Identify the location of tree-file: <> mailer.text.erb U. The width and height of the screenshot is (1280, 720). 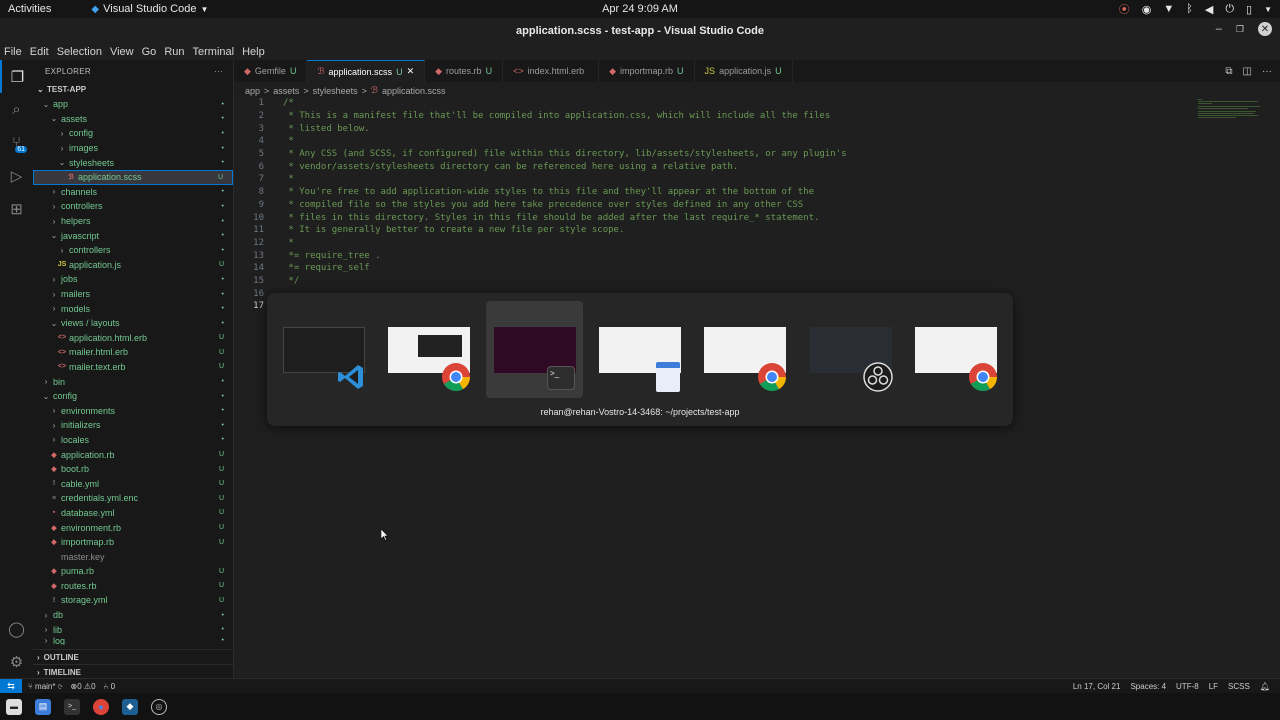
(133, 367).